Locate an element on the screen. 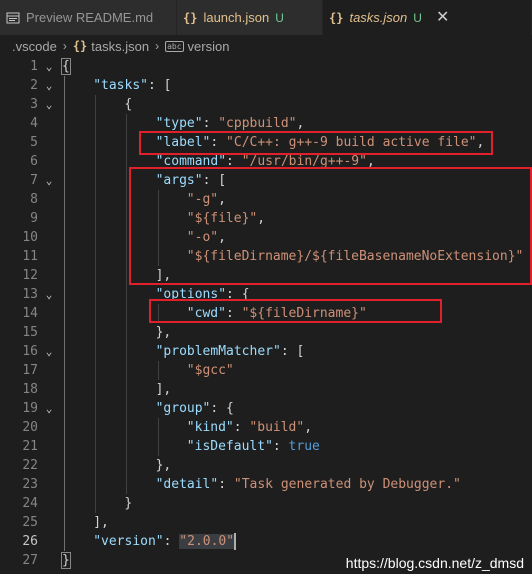 The width and height of the screenshot is (532, 574). code-line: 24} is located at coordinates (266, 503).